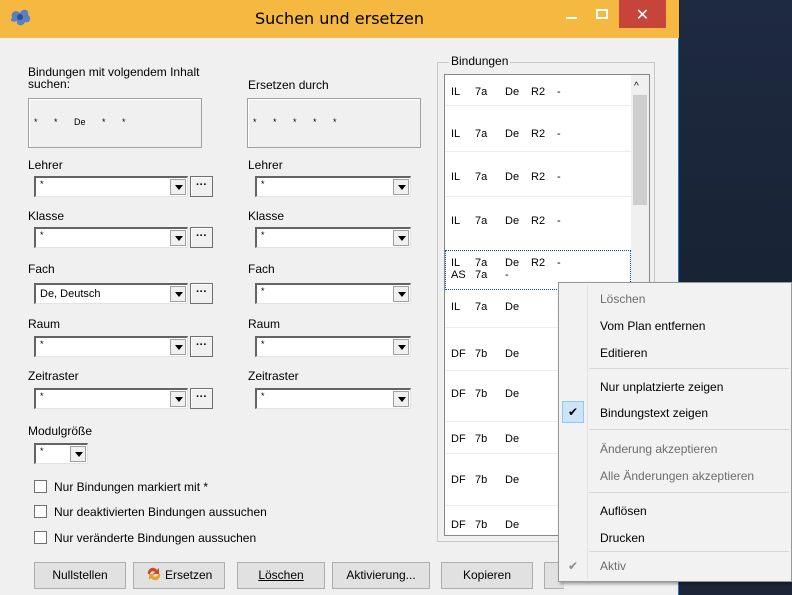 This screenshot has width=792, height=595. I want to click on lehrer-more-button: ···, so click(201, 186).